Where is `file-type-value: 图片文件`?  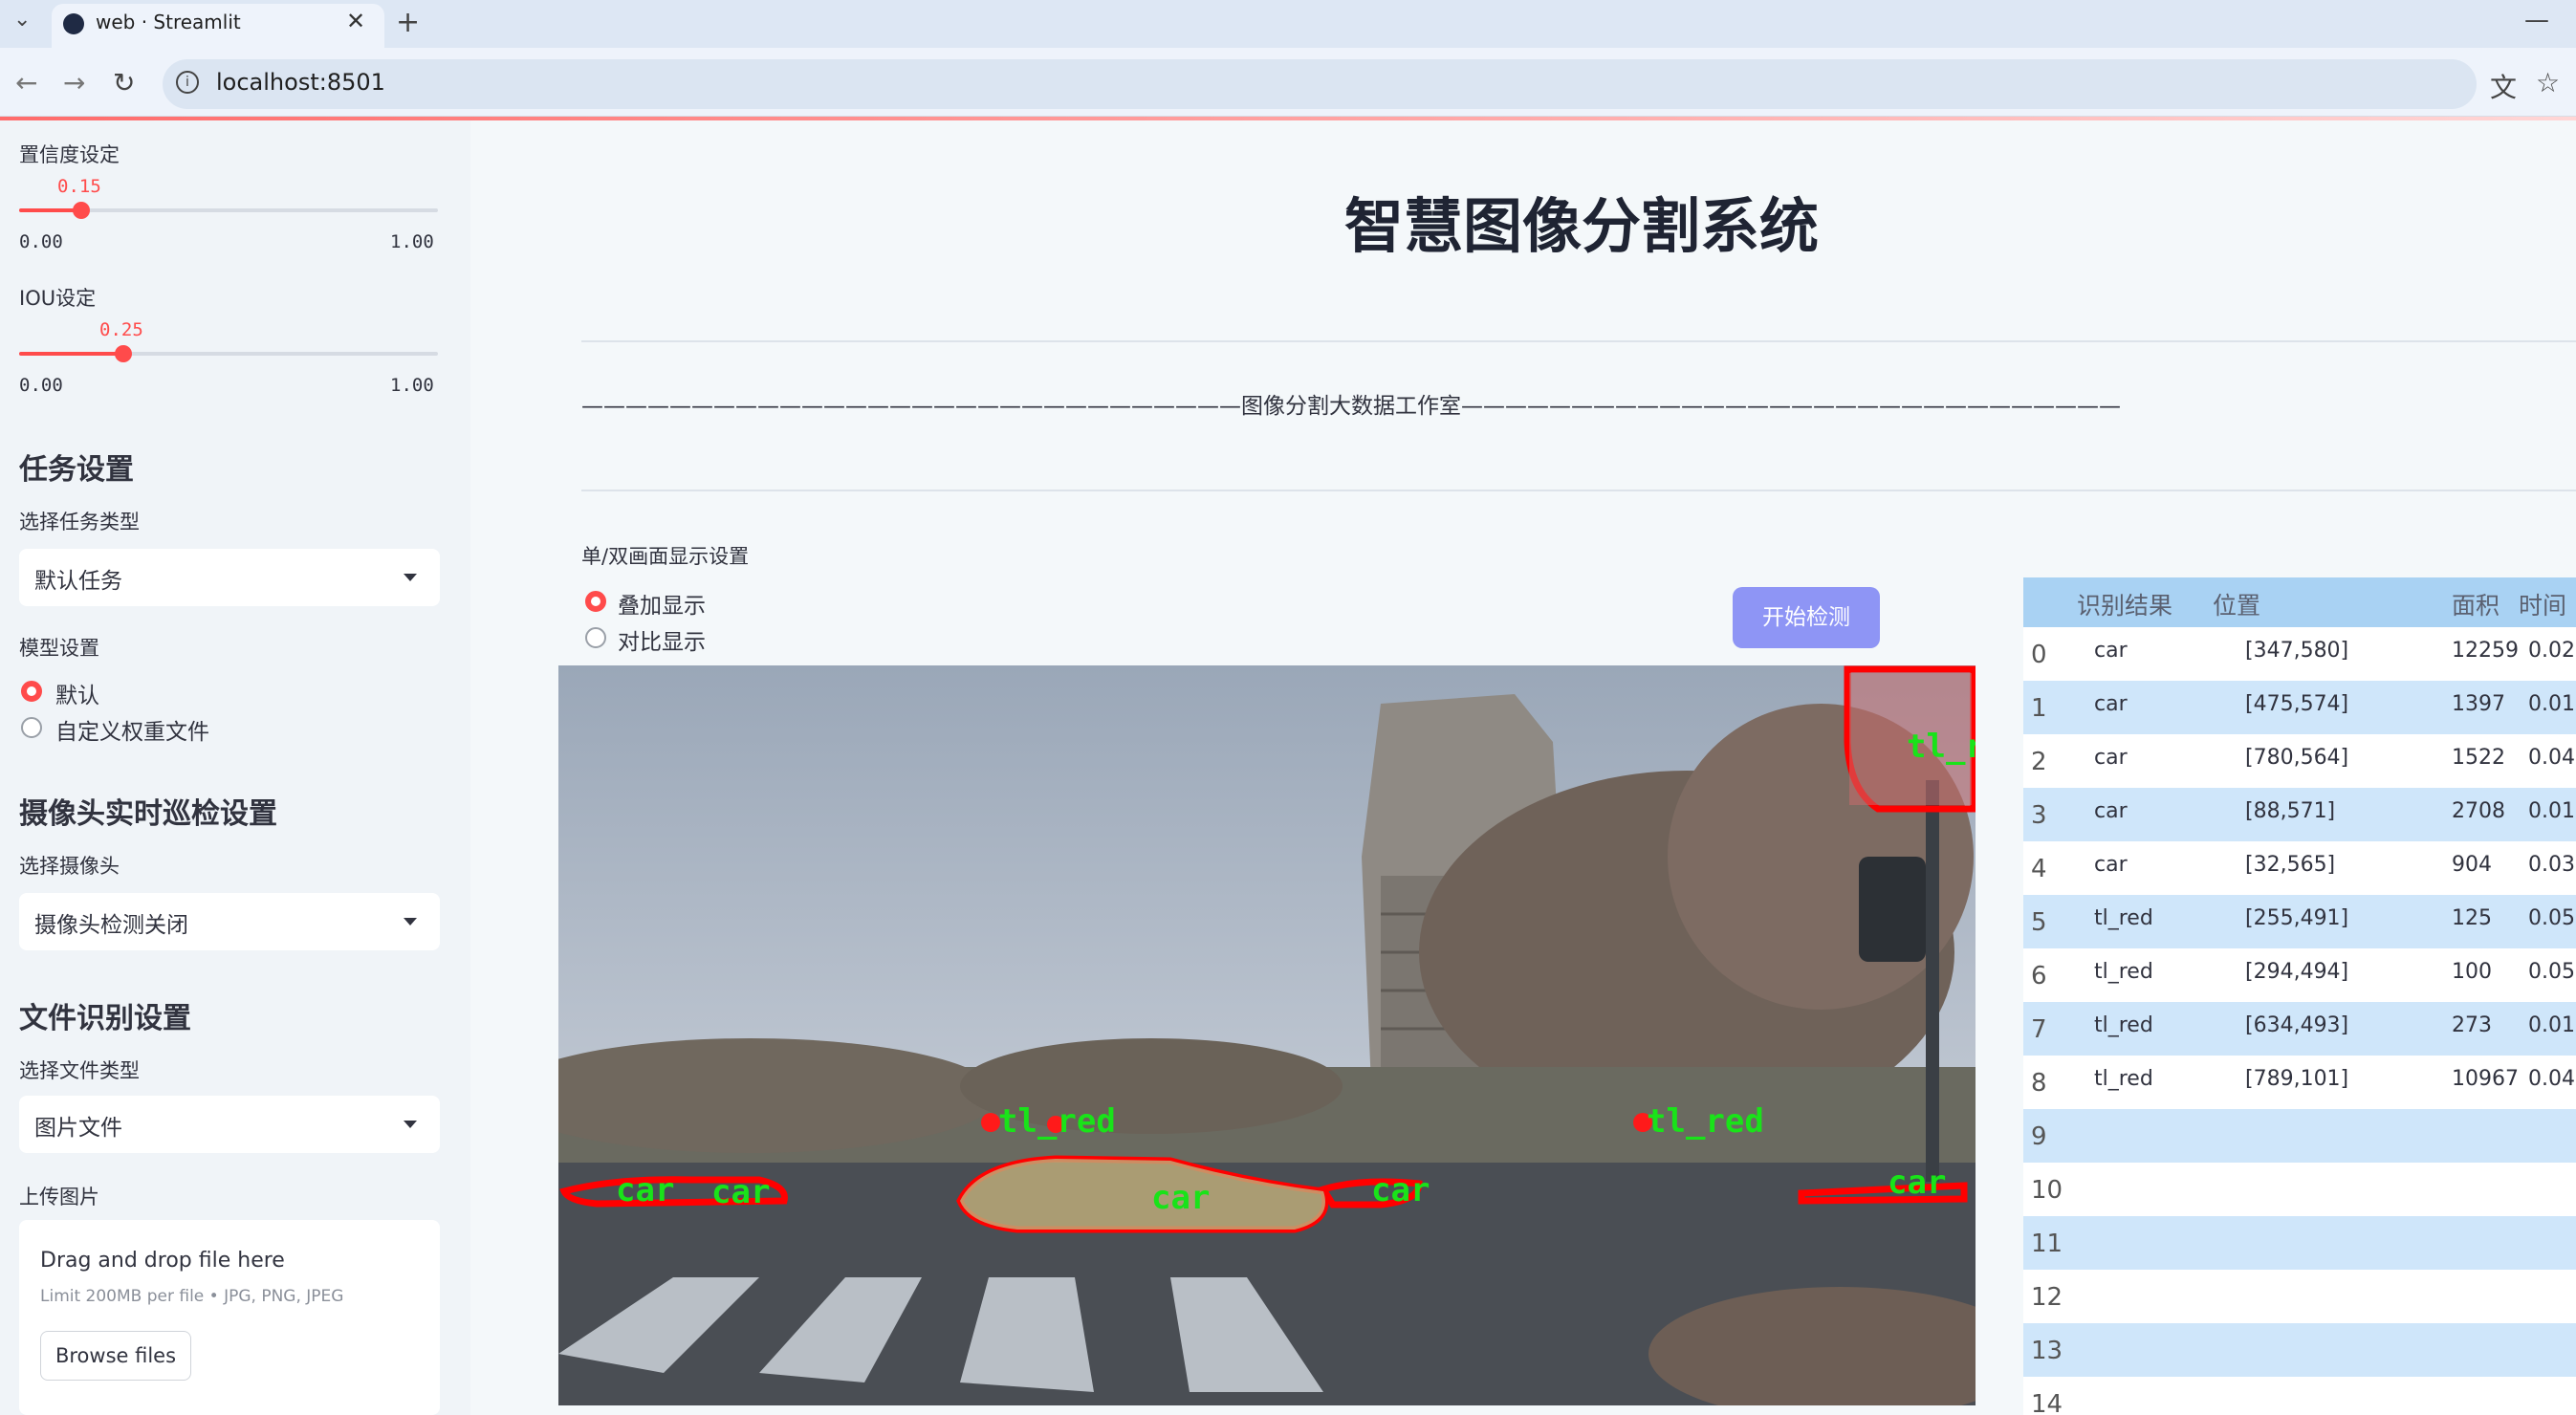
file-type-value: 图片文件 is located at coordinates (78, 1125).